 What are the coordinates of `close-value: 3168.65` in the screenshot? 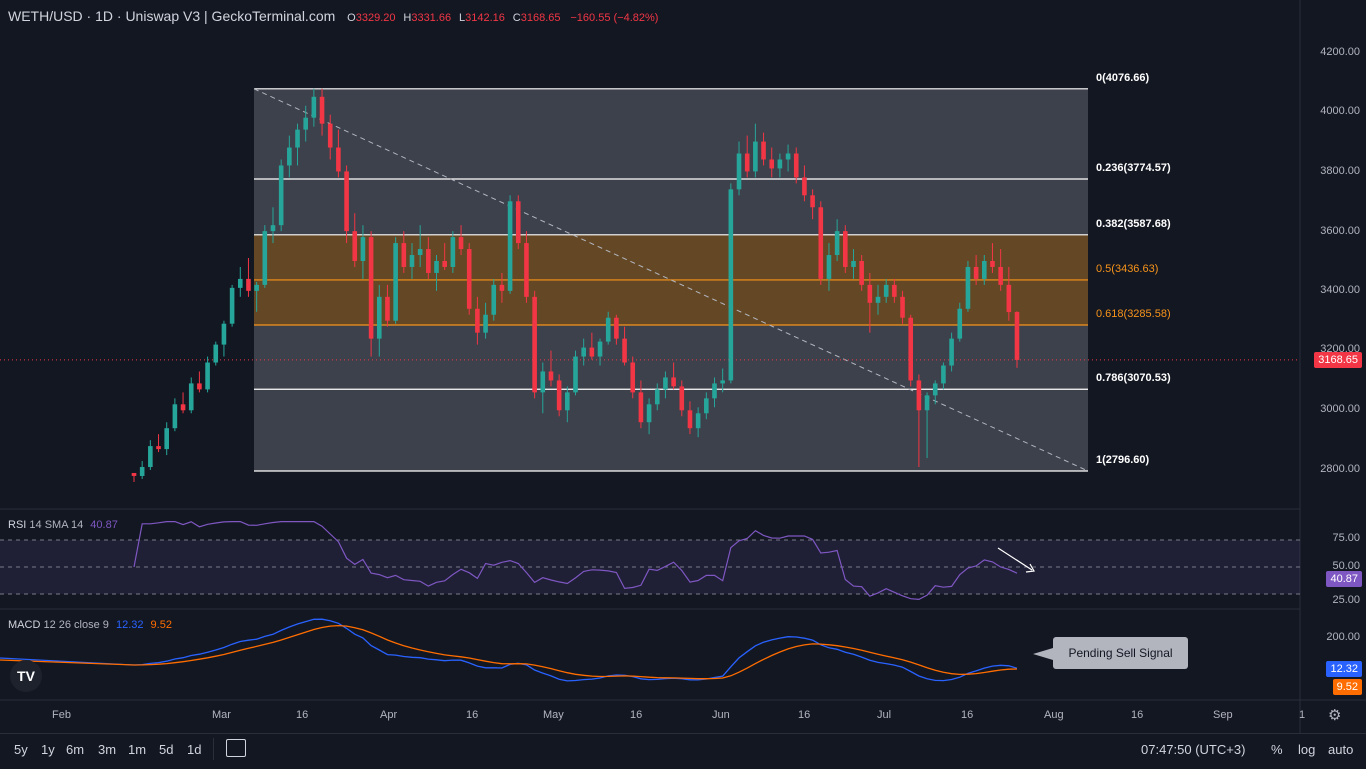 It's located at (540, 18).